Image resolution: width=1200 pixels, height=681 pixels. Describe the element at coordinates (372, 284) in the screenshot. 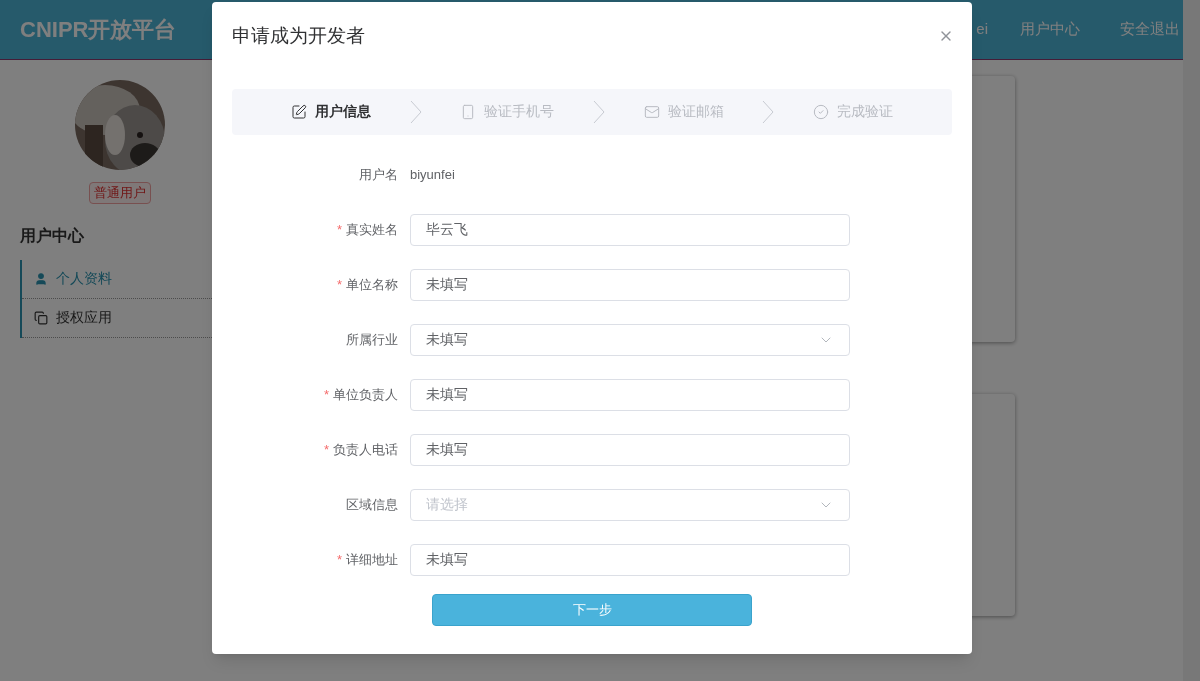

I see `field-label: 单位名称` at that location.